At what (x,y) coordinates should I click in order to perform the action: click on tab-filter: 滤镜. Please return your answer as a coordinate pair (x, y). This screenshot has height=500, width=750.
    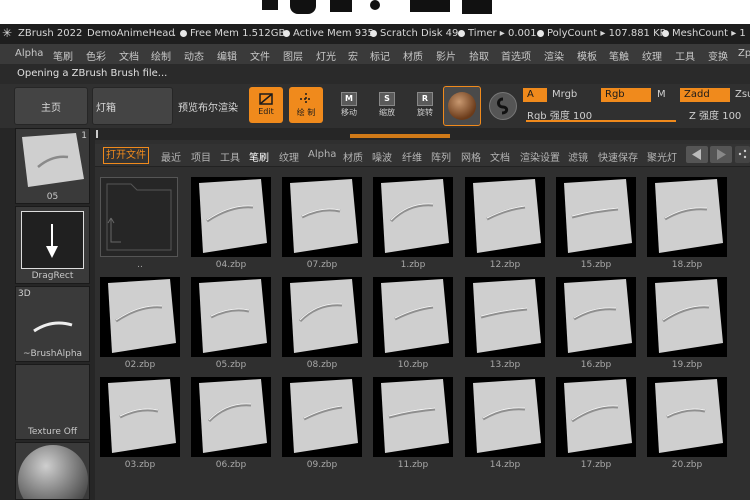
    Looking at the image, I should click on (578, 156).